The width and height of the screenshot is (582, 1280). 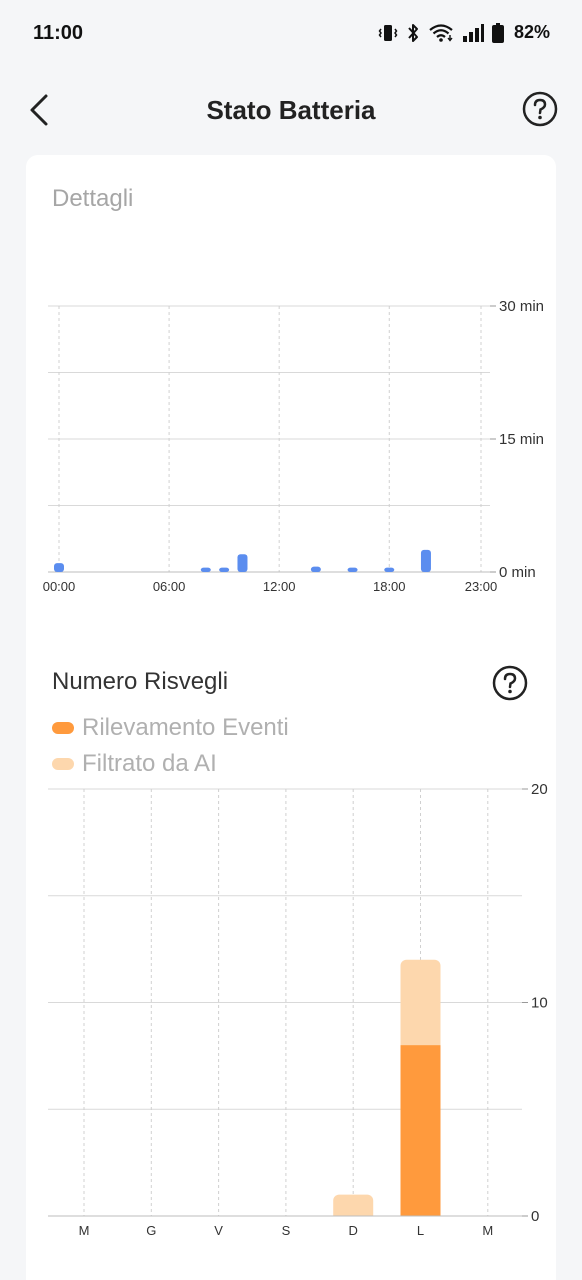 What do you see at coordinates (218, 1230) in the screenshot?
I see `x-tick-label: V` at bounding box center [218, 1230].